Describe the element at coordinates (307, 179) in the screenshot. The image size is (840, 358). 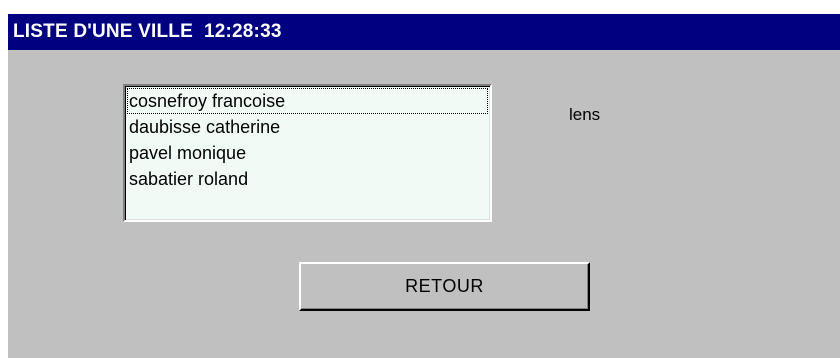
I see `list-item: sabatier roland` at that location.